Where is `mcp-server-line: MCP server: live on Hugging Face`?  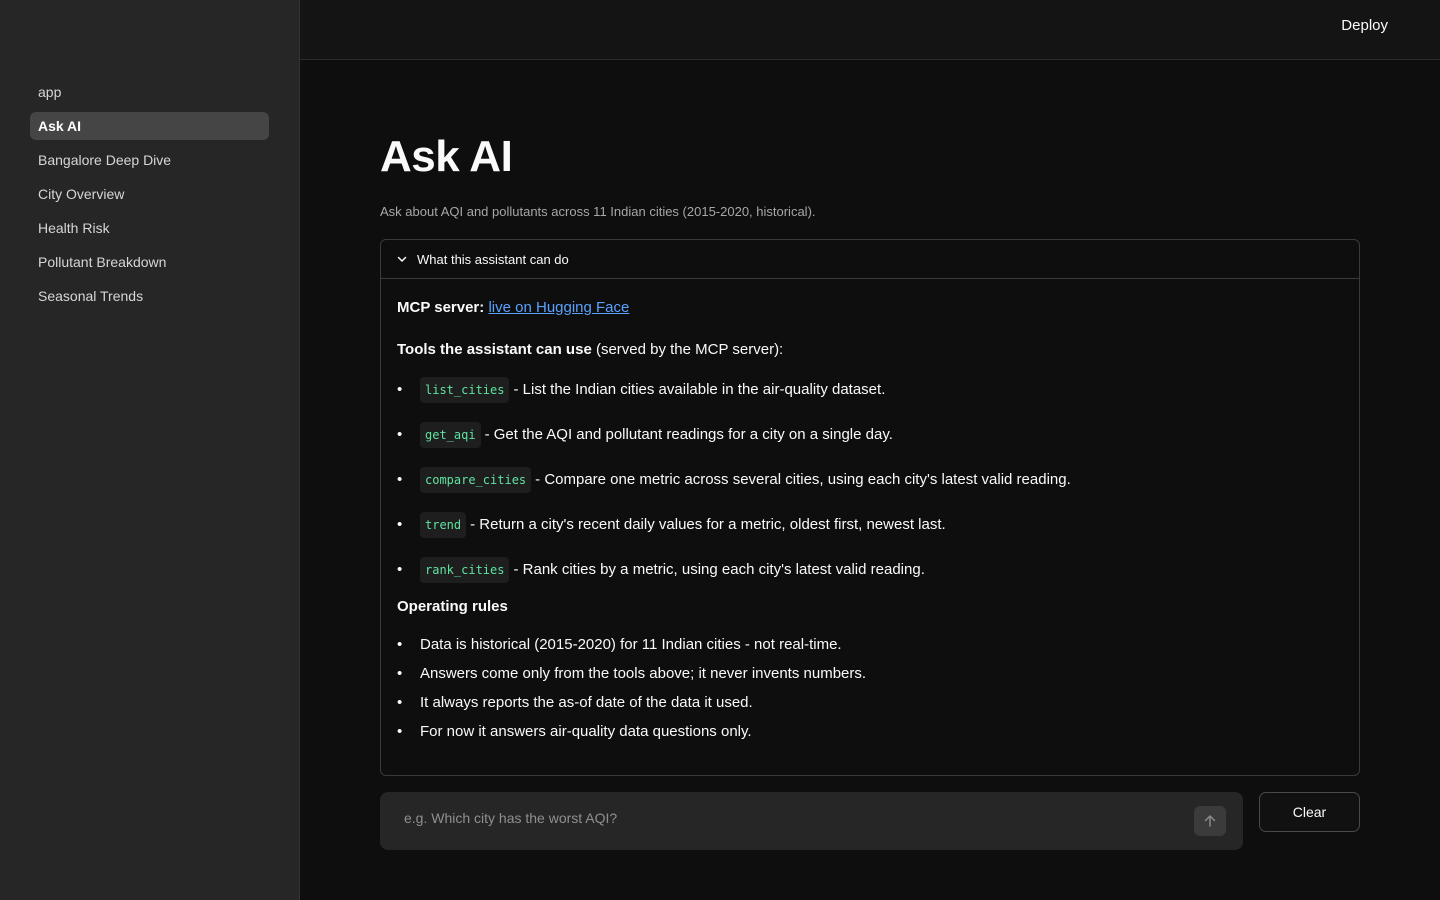
mcp-server-line: MCP server: live on Hugging Face is located at coordinates (870, 308).